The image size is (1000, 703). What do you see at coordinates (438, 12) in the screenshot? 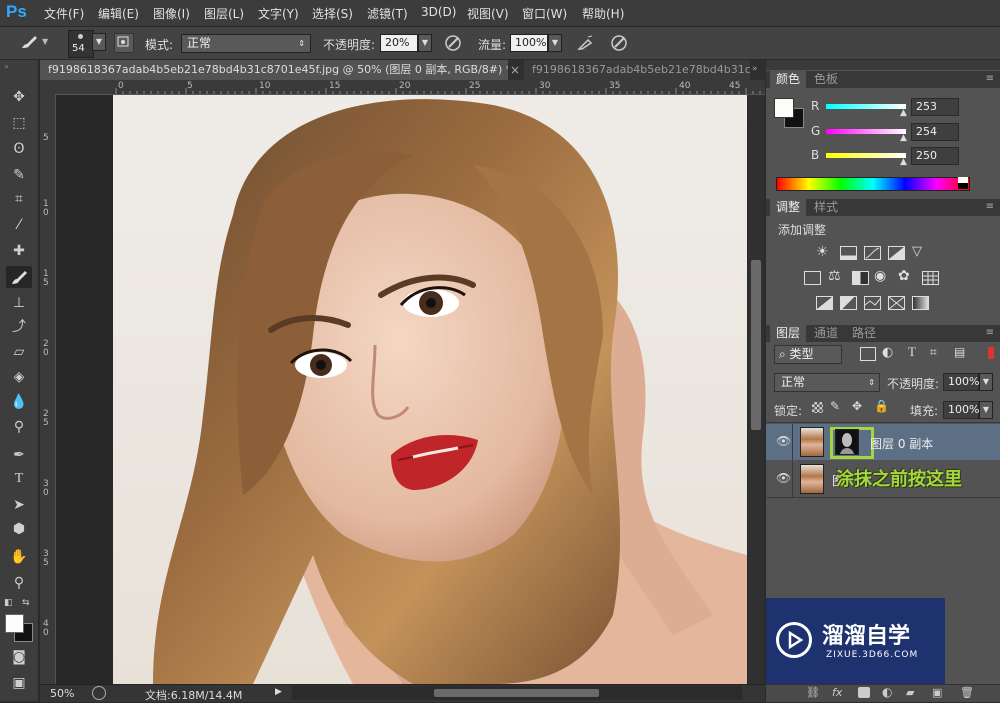
I see `menu-3d: 3D(D)` at bounding box center [438, 12].